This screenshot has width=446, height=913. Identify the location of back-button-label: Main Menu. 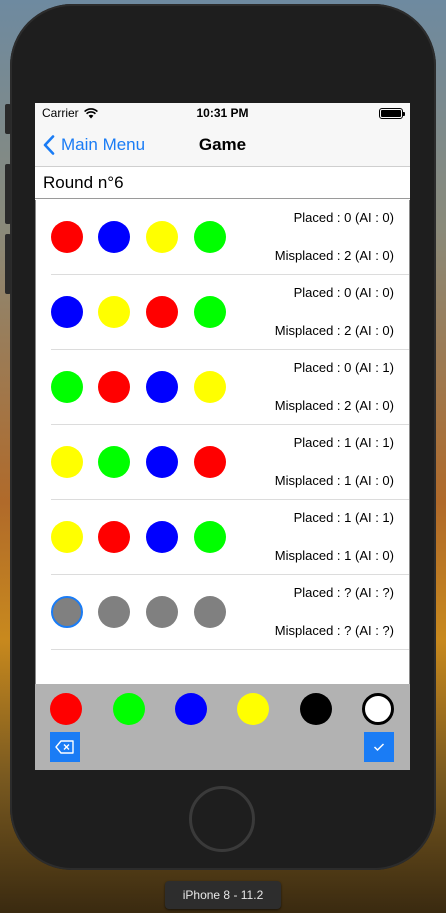
(103, 144).